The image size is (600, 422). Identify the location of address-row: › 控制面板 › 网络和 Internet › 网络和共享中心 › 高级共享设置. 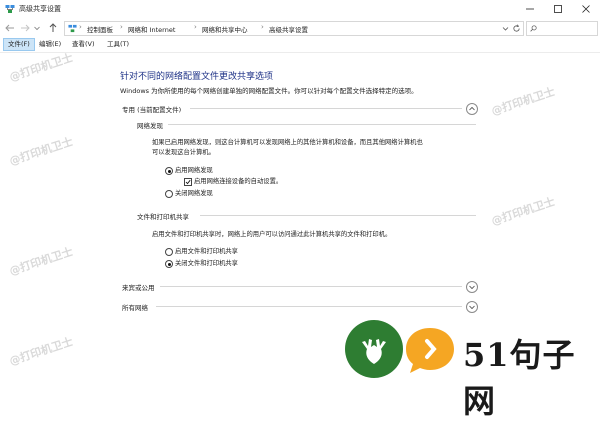
(300, 28).